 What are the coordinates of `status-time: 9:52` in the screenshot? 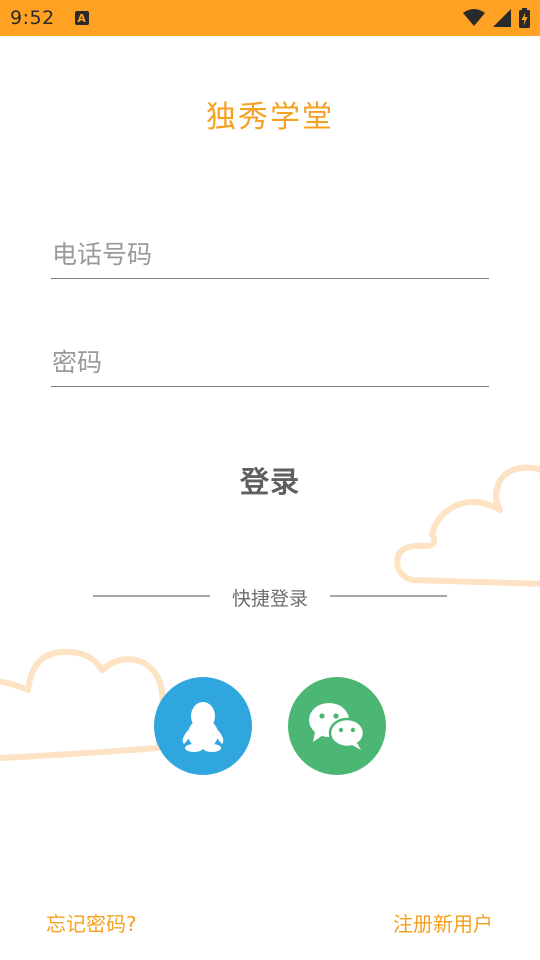 It's located at (32, 18).